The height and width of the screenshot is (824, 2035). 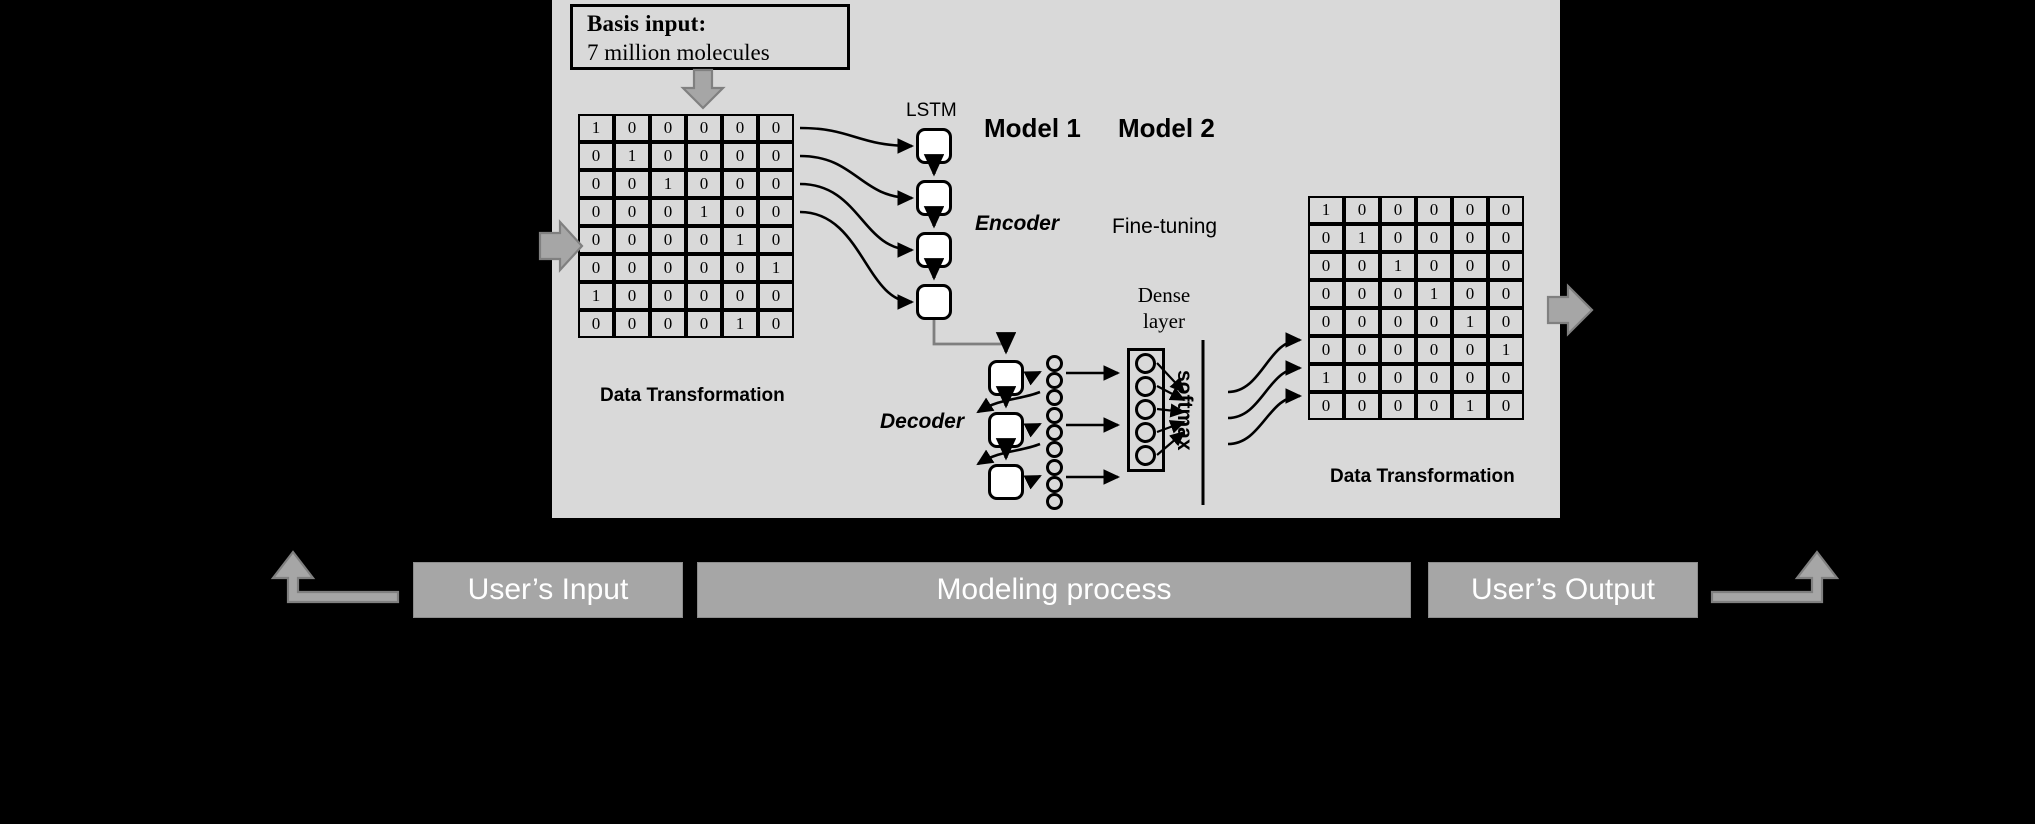 What do you see at coordinates (1506, 322) in the screenshot?
I see `output-matrix-cell-r5-c6: 0` at bounding box center [1506, 322].